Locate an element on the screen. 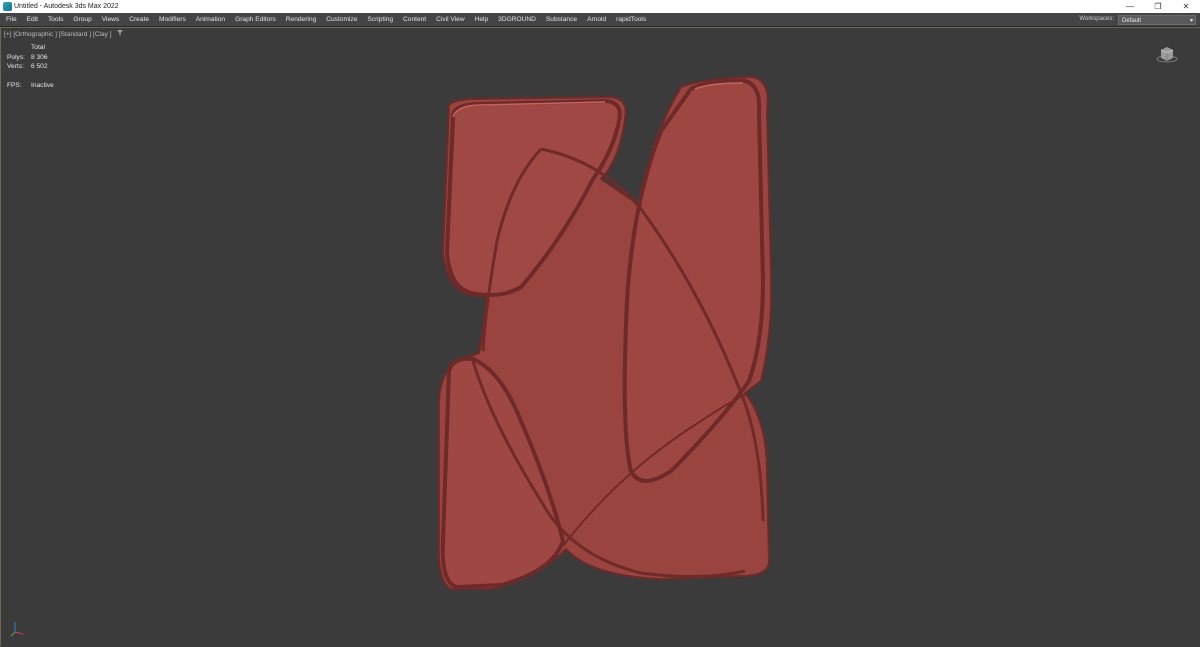 Image resolution: width=1200 pixels, height=647 pixels. menu-edit: Edit is located at coordinates (32, 19).